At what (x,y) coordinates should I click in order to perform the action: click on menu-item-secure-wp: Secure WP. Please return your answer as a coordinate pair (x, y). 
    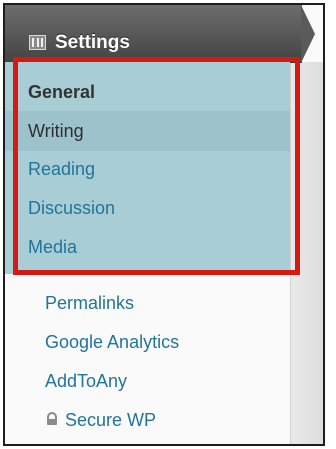
    Looking at the image, I should click on (145, 420).